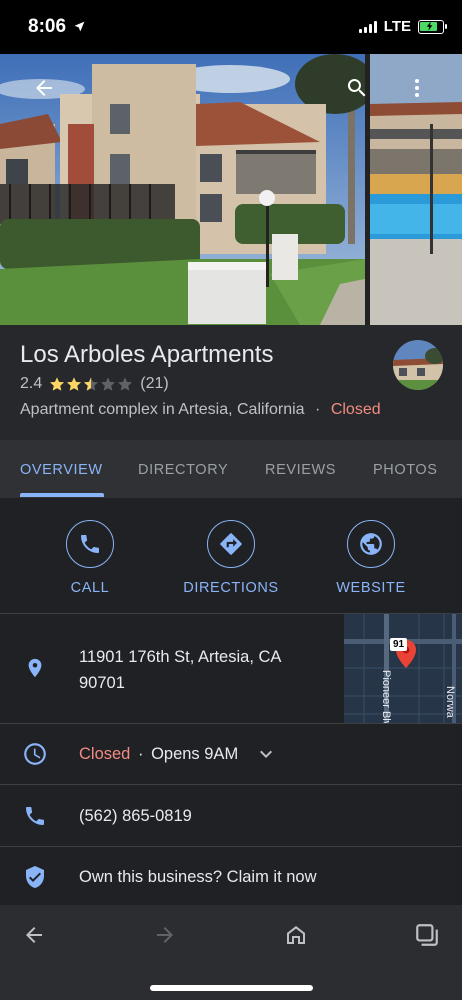 The width and height of the screenshot is (462, 1000). I want to click on street-label-norwalk: Norwa, so click(450, 702).